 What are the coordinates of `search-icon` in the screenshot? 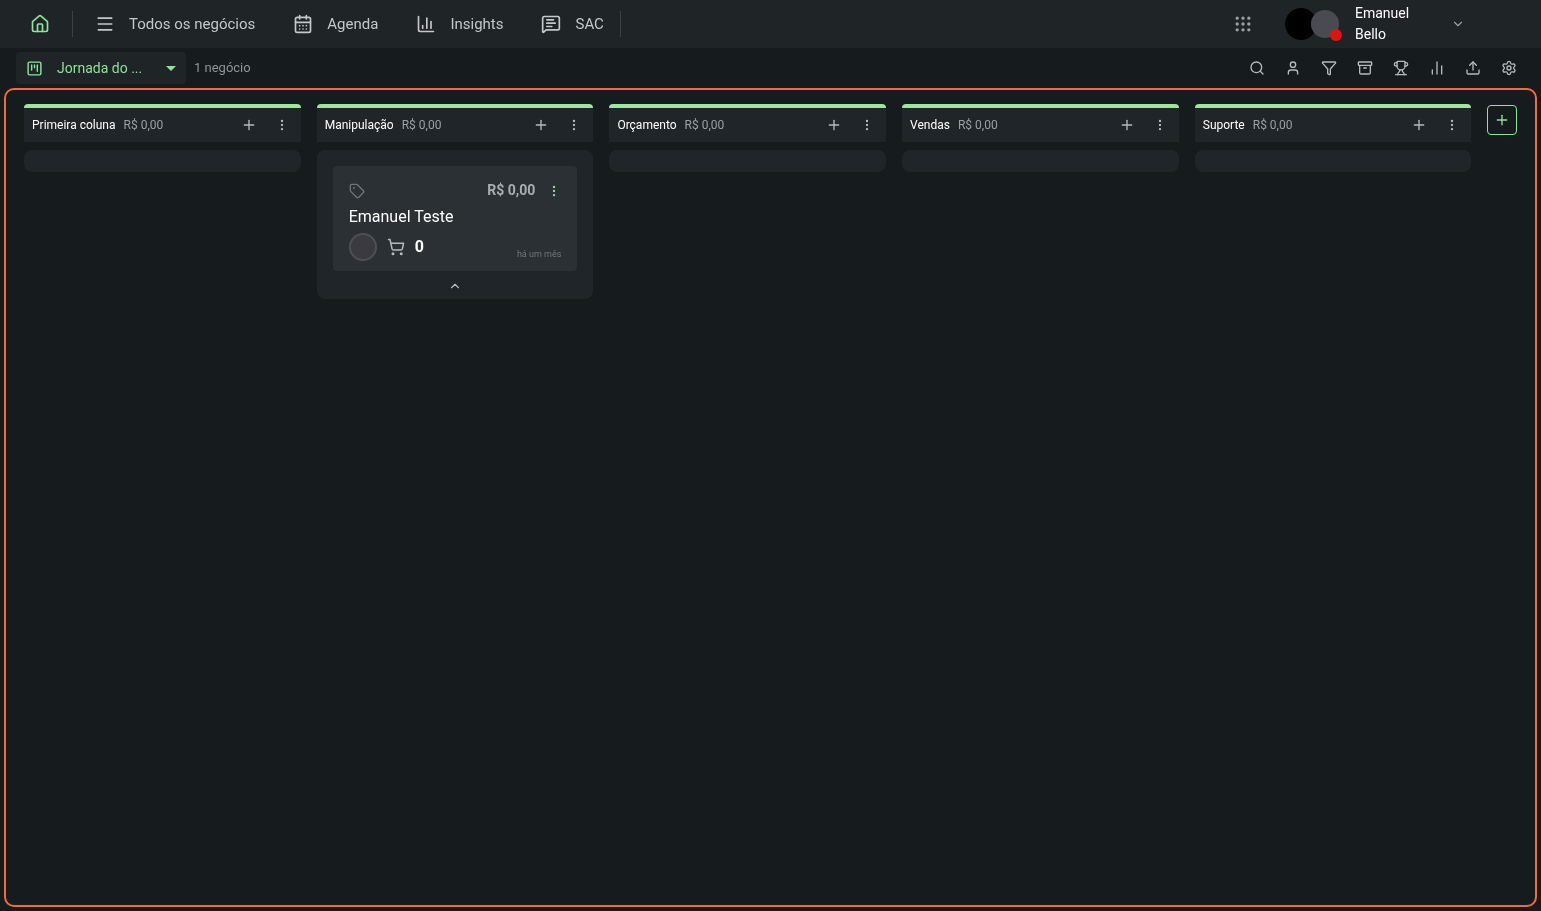 It's located at (1257, 68).